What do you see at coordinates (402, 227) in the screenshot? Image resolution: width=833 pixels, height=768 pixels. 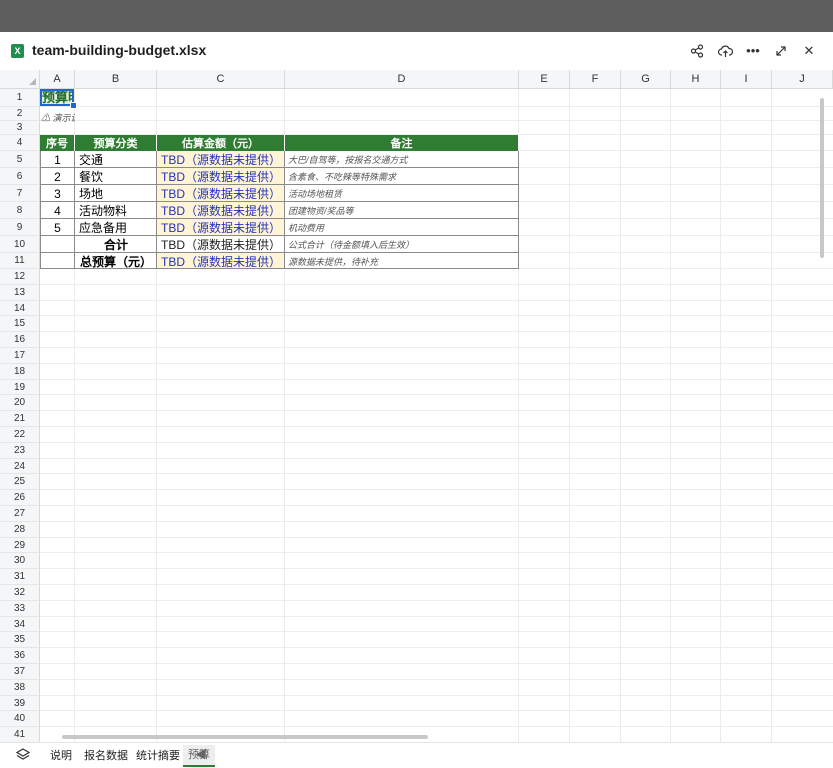 I see `budget-note: 机动费用` at bounding box center [402, 227].